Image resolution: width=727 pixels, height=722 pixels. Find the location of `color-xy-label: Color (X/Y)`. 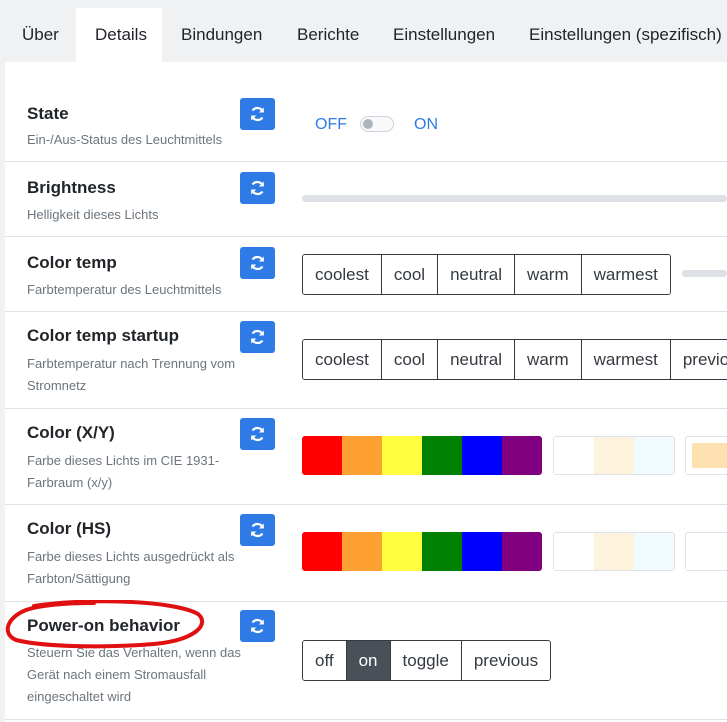

color-xy-label: Color (X/Y) is located at coordinates (71, 432).